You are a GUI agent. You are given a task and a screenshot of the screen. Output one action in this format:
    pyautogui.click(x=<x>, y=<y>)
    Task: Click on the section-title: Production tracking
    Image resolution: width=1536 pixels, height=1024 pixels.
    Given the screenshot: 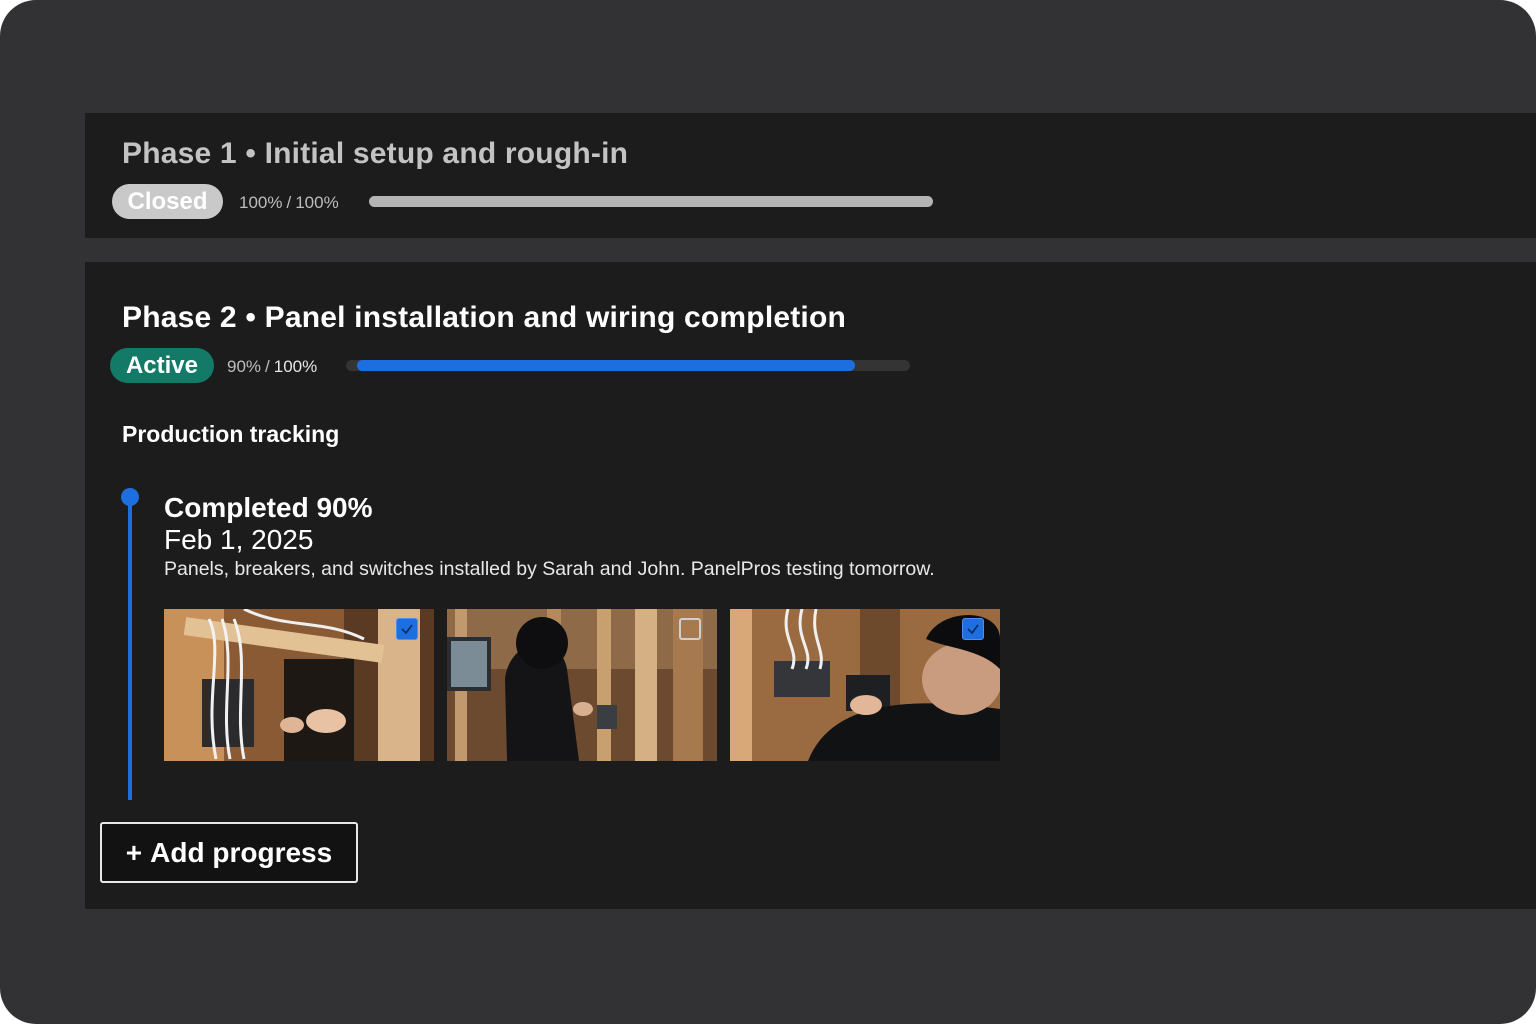 What is the action you would take?
    pyautogui.click(x=231, y=434)
    